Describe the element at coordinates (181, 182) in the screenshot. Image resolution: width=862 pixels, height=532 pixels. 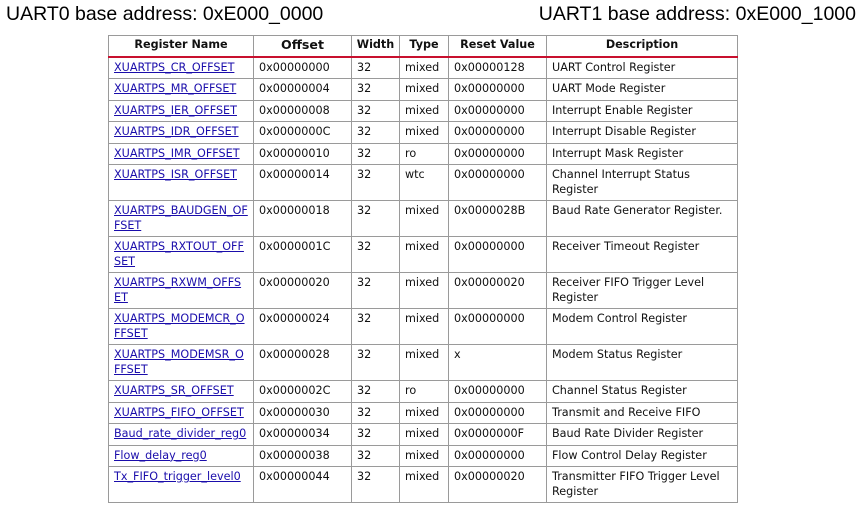
I see `register-name-cell: XUARTPS_ISR_OFFSET` at that location.